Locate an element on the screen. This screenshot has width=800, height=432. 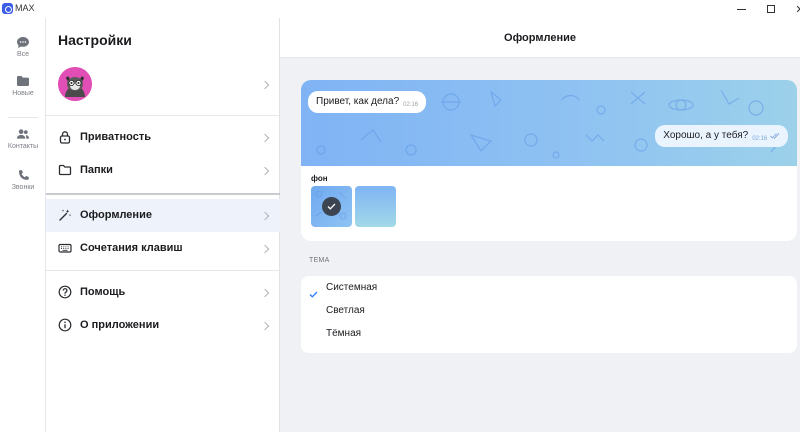
menu-item-shortcuts: Сочетания клавиш is located at coordinates (163, 248).